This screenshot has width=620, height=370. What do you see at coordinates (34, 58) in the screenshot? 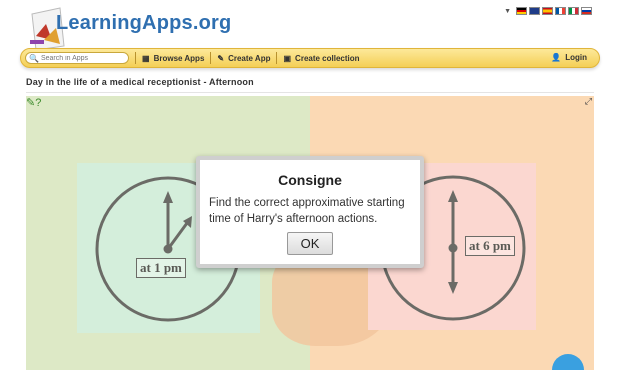
I see `search-icon: 🔍` at bounding box center [34, 58].